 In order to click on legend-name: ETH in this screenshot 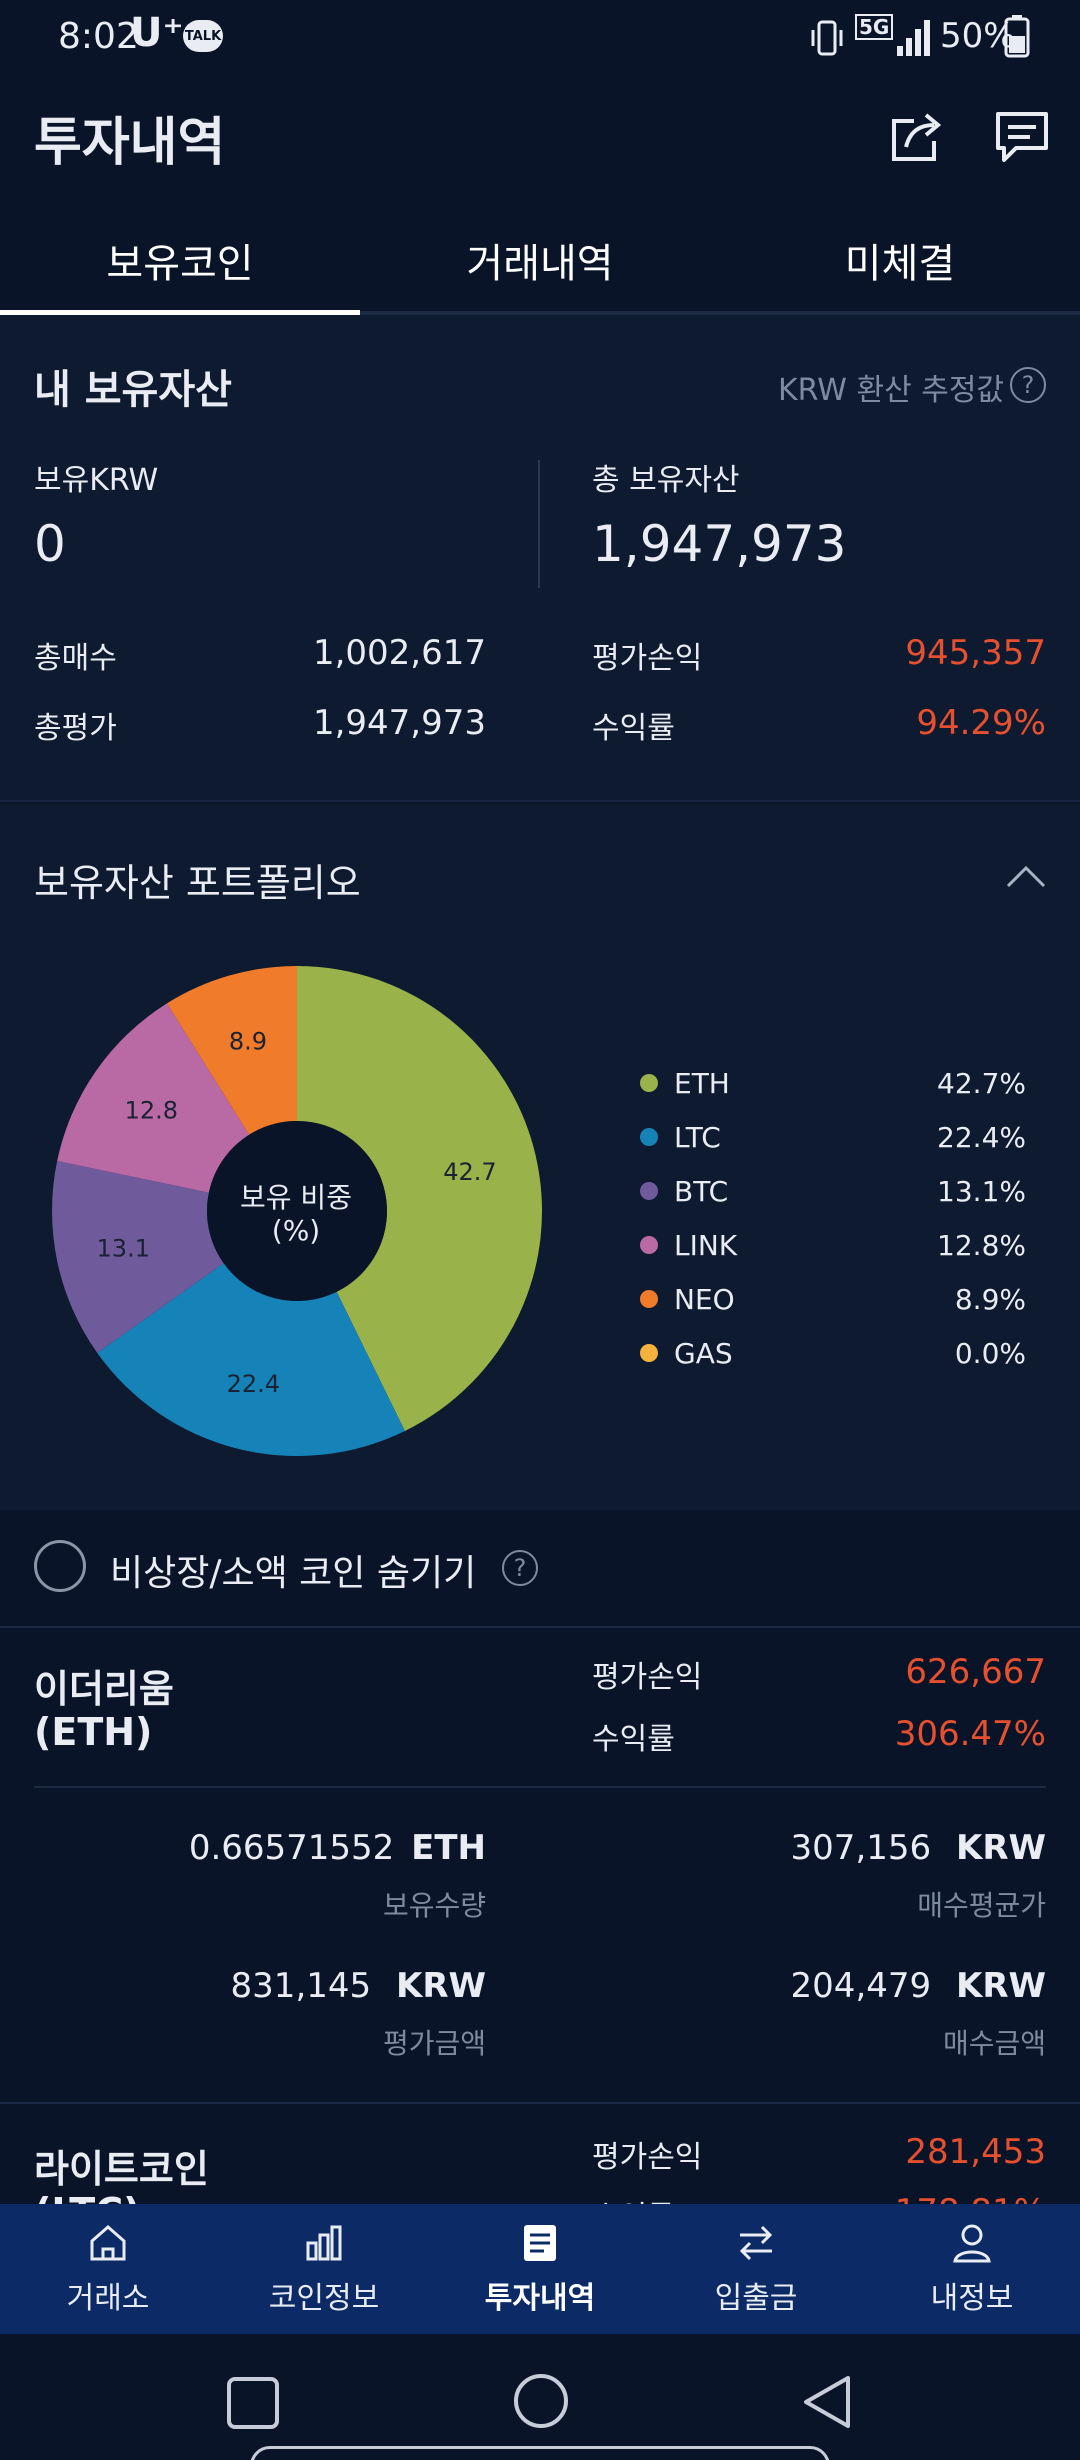, I will do `click(702, 1083)`.